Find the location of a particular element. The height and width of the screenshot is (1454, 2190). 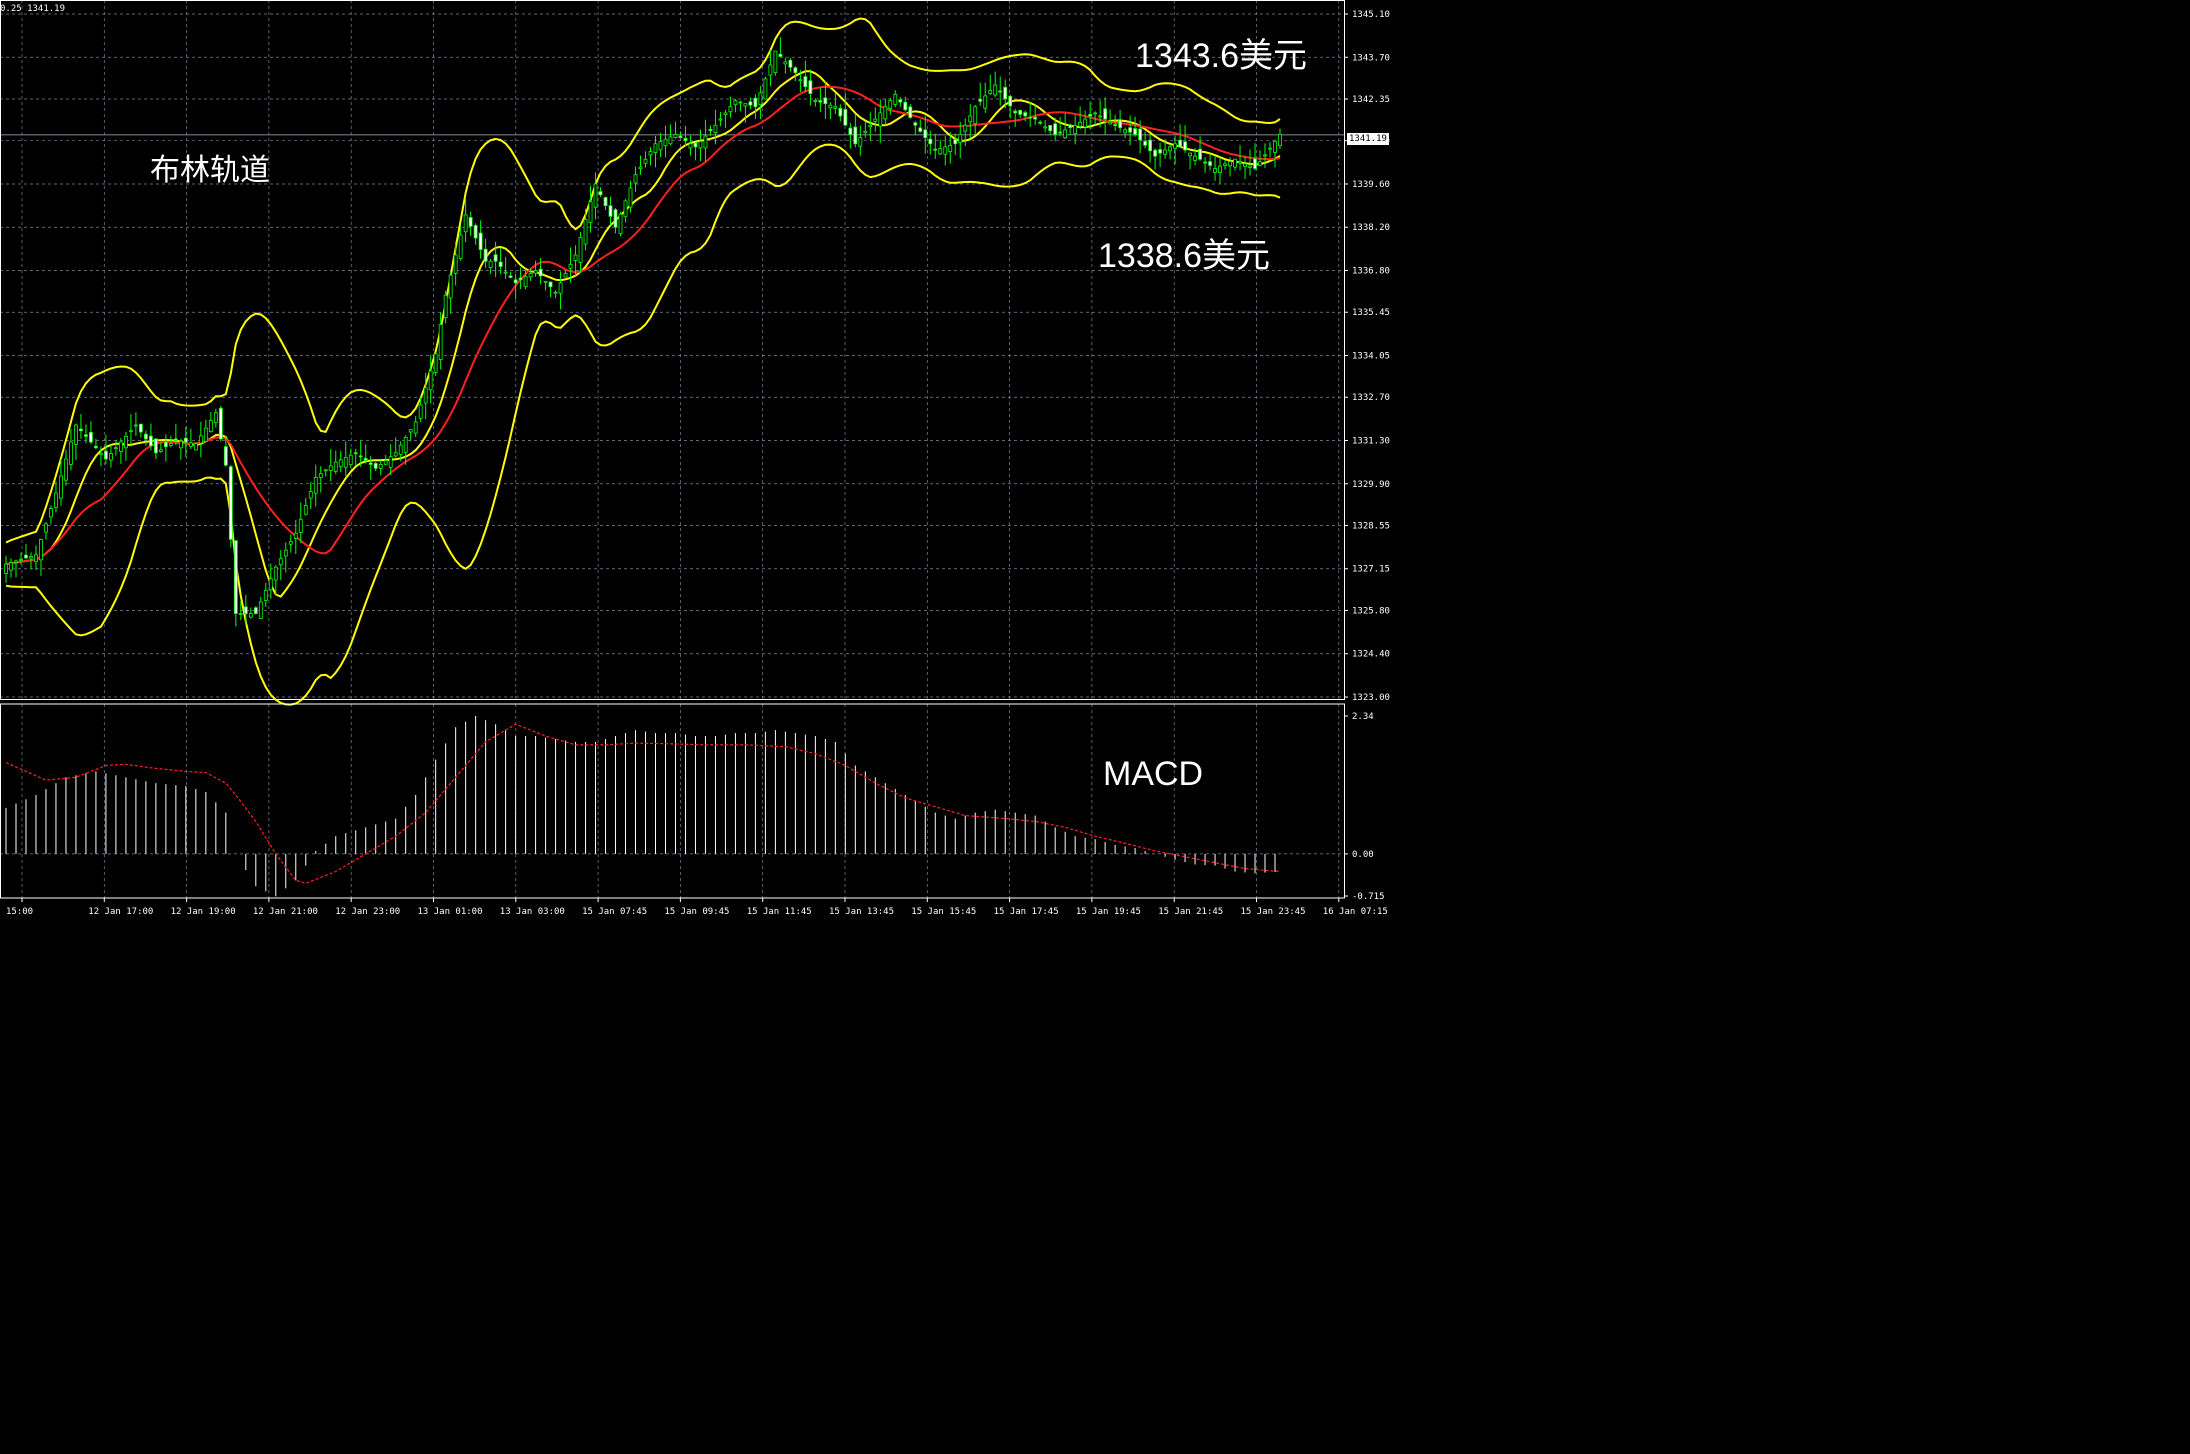

x-tick-label: 16 Jan 07:15 is located at coordinates (1355, 912).